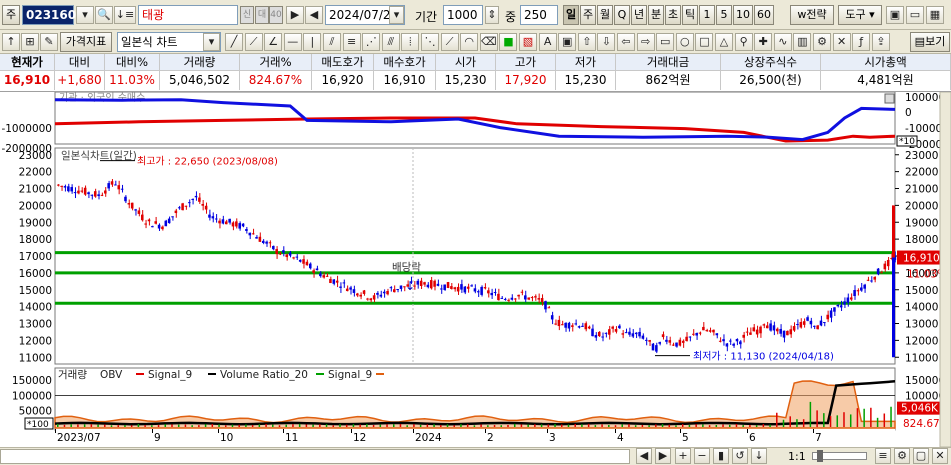 The image size is (951, 465). I want to click on scroll-left-icon: ◀, so click(644, 456).